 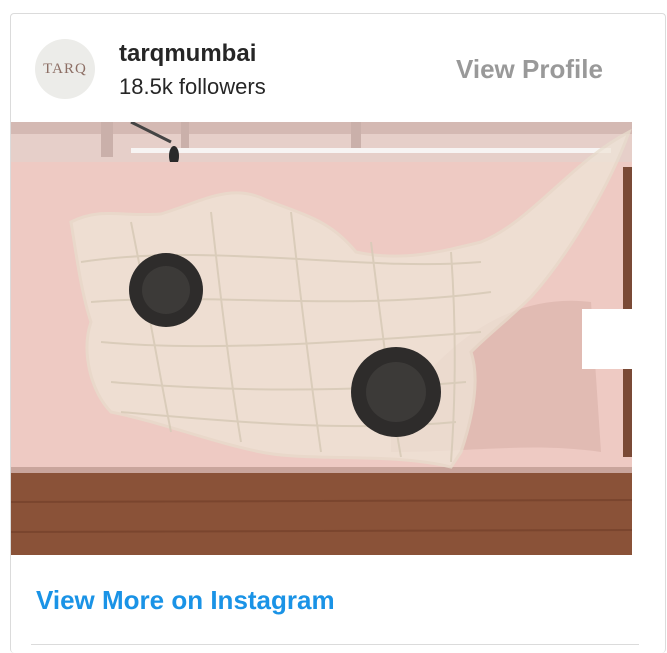 What do you see at coordinates (185, 600) in the screenshot?
I see `view-more-on-instagram-link: View More on Instagram` at bounding box center [185, 600].